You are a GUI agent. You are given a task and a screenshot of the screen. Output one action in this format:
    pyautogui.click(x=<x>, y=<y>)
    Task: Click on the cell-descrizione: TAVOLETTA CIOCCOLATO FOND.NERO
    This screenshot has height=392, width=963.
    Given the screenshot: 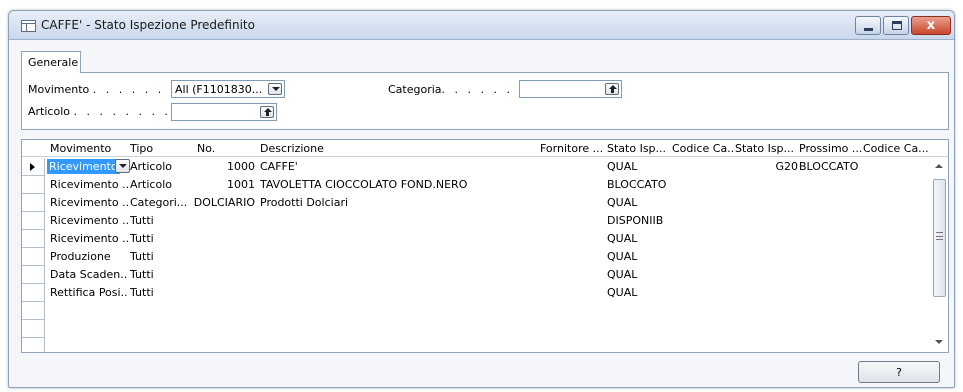 What is the action you would take?
    pyautogui.click(x=399, y=184)
    